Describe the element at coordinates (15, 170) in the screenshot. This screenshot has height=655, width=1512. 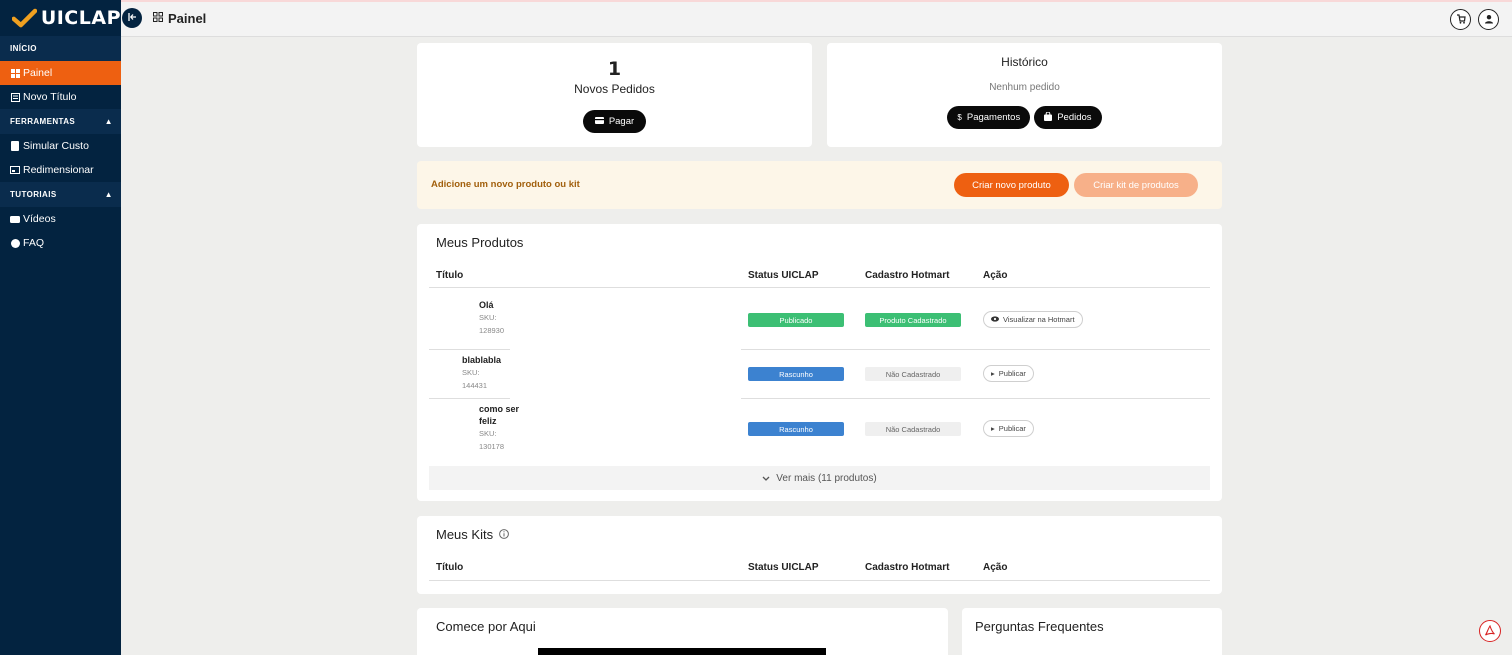
I see `resize-icon` at that location.